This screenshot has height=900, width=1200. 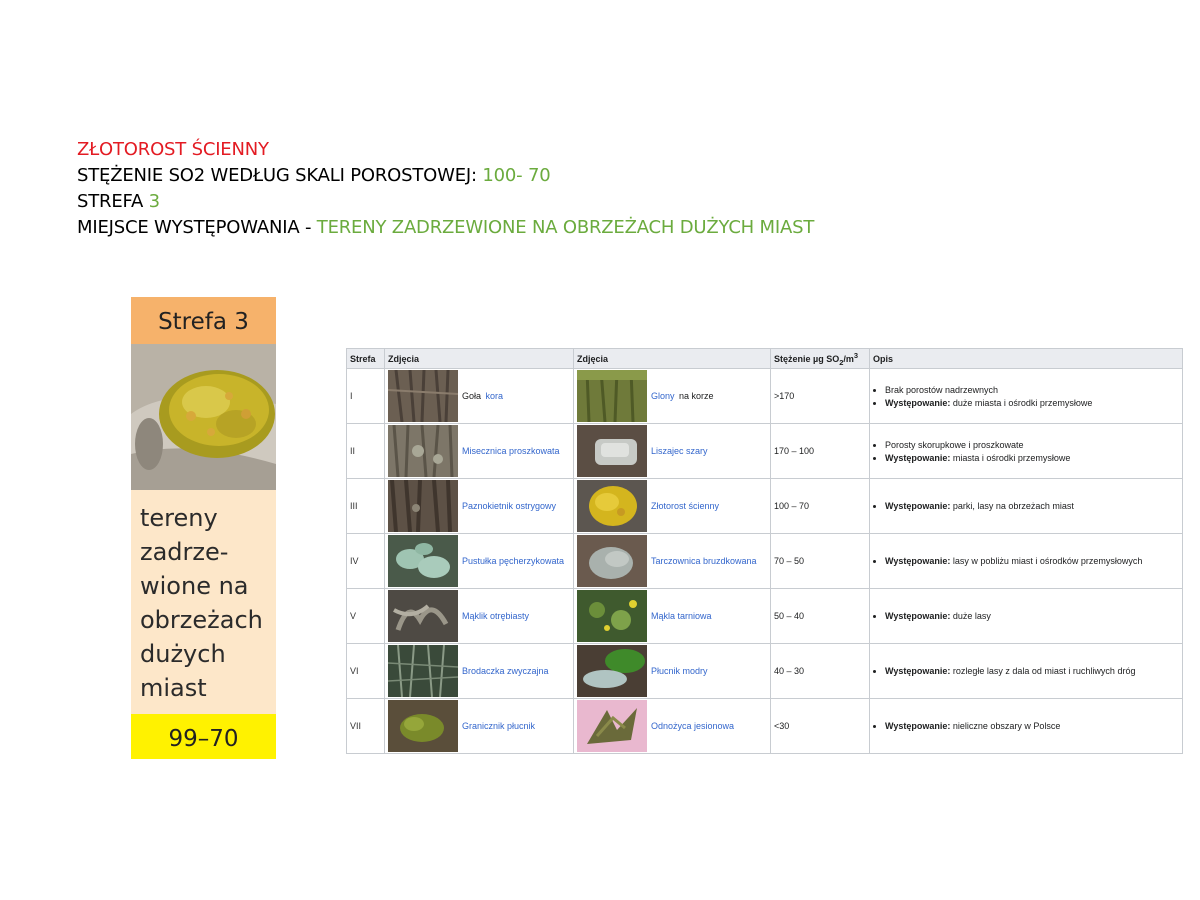 What do you see at coordinates (848, 358) in the screenshot?
I see `header-concentration-unit: /m` at bounding box center [848, 358].